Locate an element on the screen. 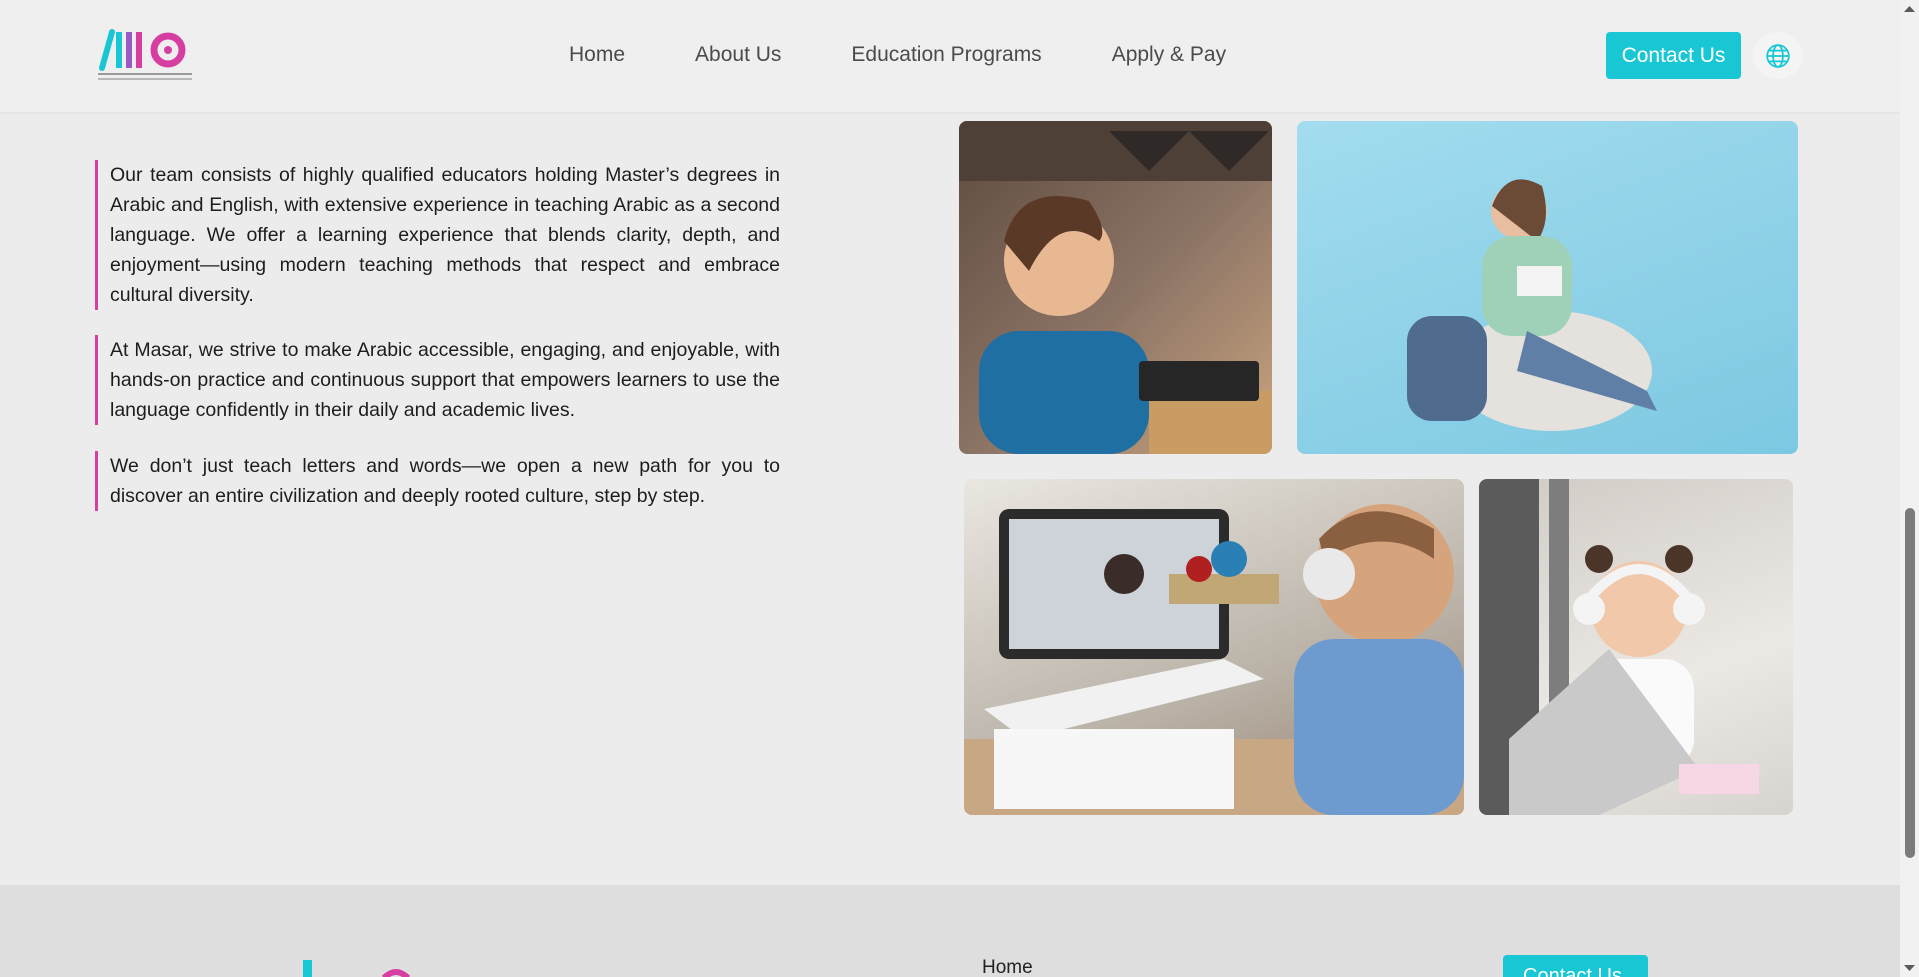 The height and width of the screenshot is (977, 1919). globe-icon is located at coordinates (1778, 55).